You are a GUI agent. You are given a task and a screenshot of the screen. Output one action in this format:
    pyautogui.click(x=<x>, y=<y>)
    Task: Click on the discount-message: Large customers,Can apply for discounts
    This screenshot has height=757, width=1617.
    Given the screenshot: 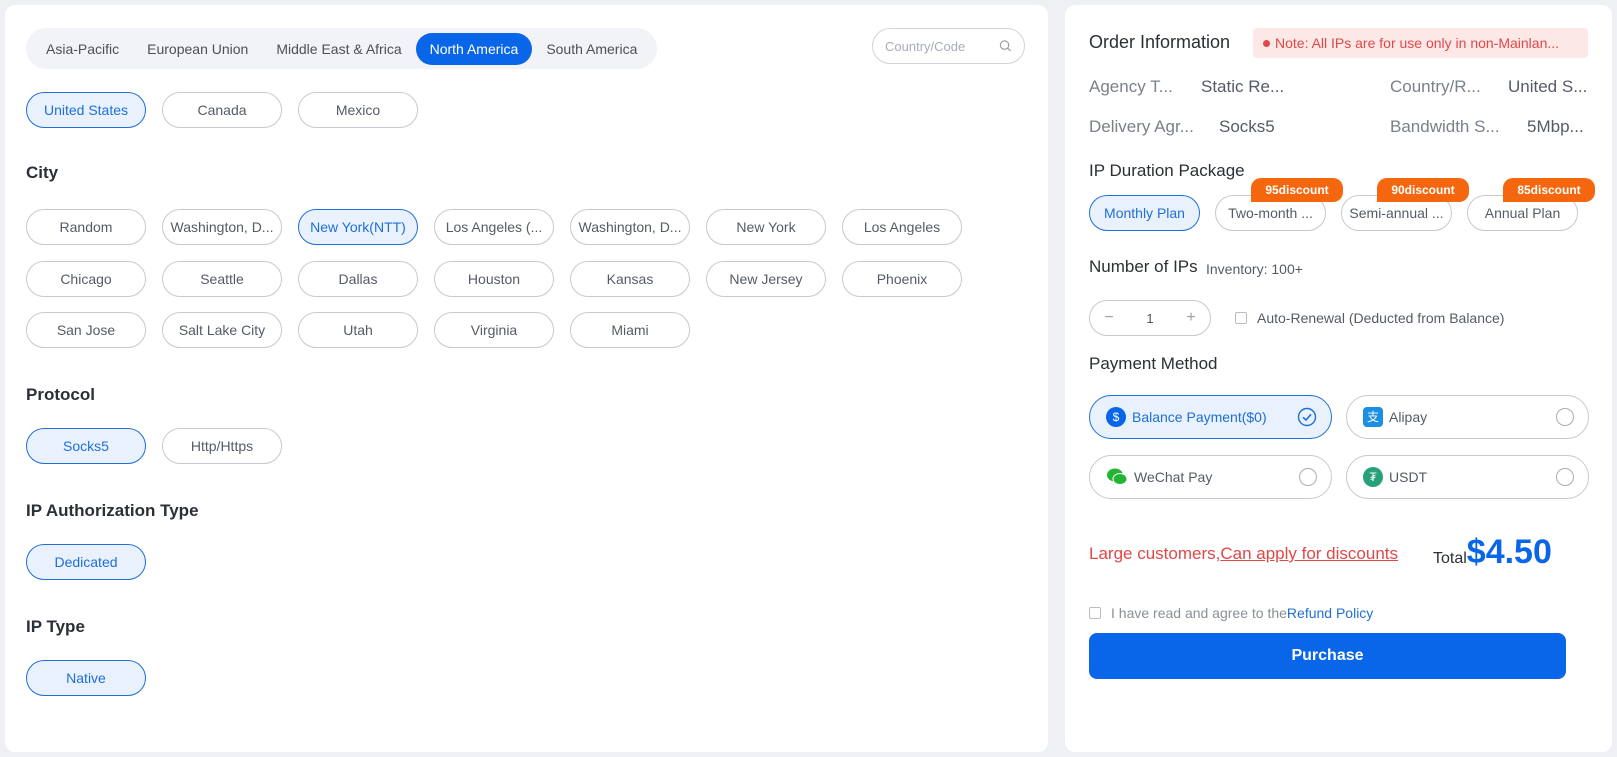 What is the action you would take?
    pyautogui.click(x=1243, y=554)
    